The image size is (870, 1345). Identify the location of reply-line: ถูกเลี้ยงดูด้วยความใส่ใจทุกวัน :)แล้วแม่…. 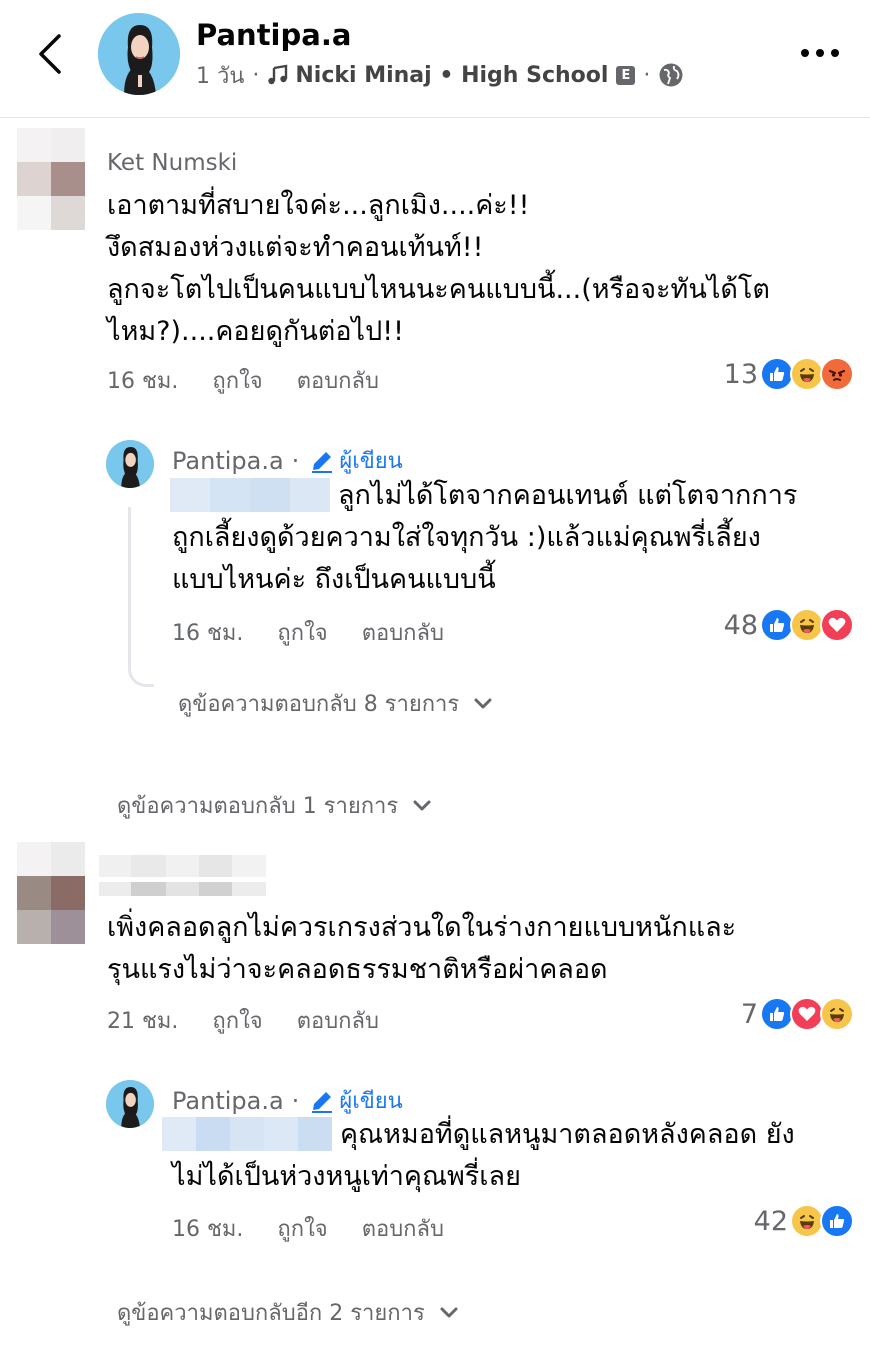
(466, 537).